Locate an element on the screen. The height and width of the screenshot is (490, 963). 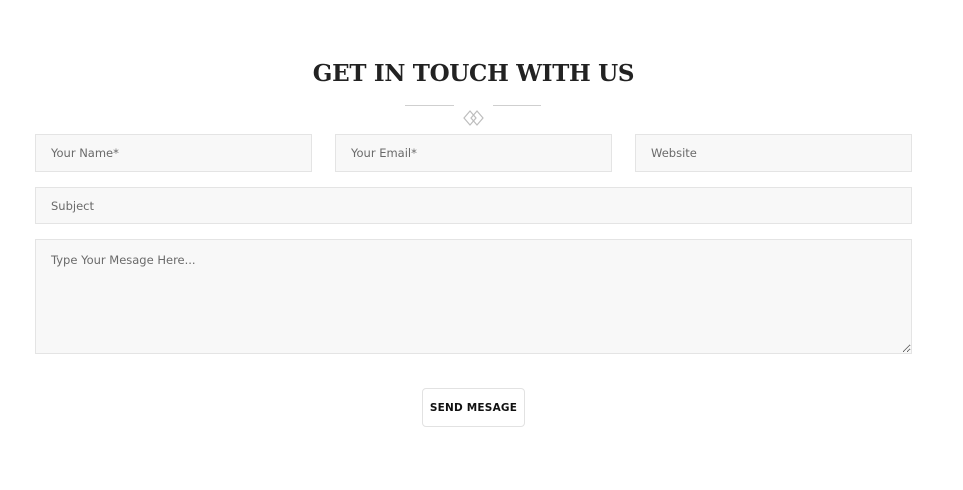
double-diamond-icon is located at coordinates (473, 118).